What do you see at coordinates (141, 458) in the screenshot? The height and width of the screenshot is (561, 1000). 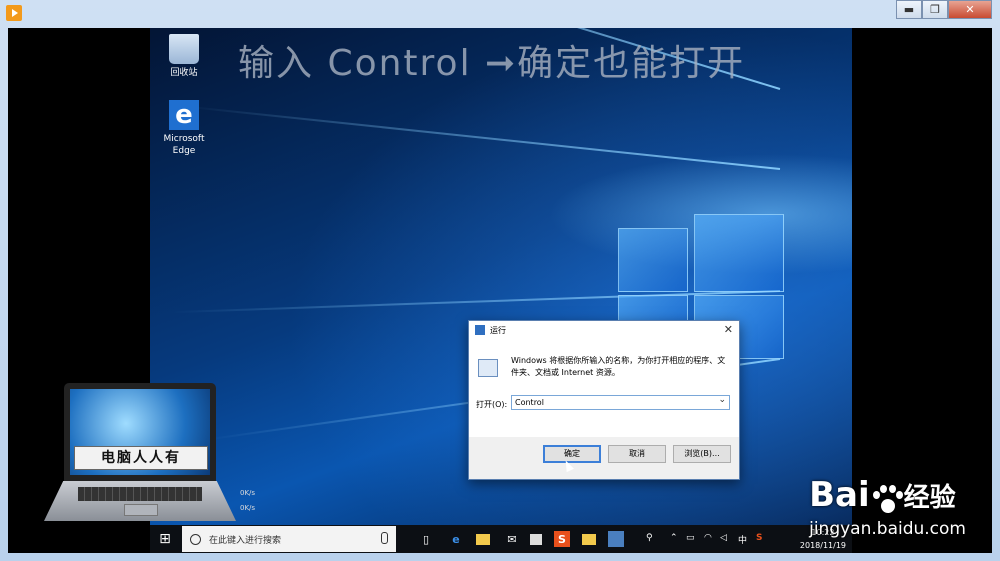 I see `laptop-watermark-text: 电脑人人有` at bounding box center [141, 458].